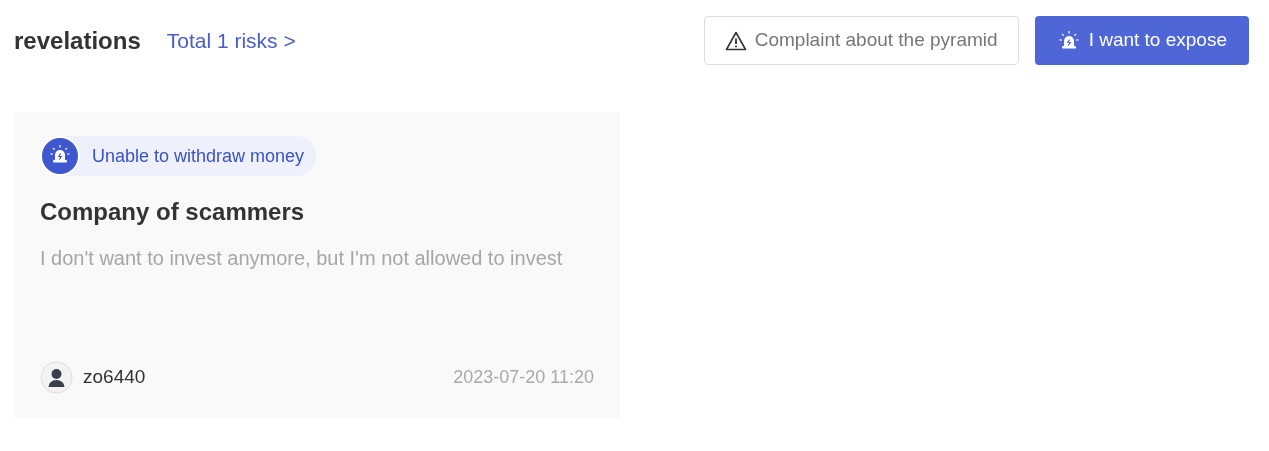 The image size is (1269, 451). Describe the element at coordinates (56, 377) in the screenshot. I see `avatar-icon` at that location.